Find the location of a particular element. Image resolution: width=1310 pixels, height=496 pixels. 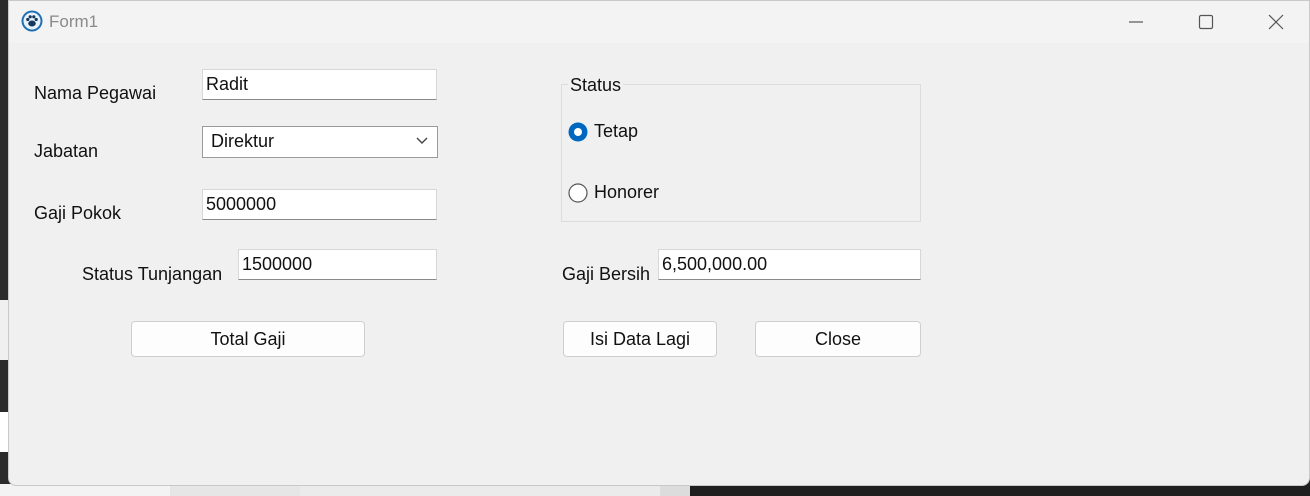

jabatan-dropdown: Direktur is located at coordinates (320, 142).